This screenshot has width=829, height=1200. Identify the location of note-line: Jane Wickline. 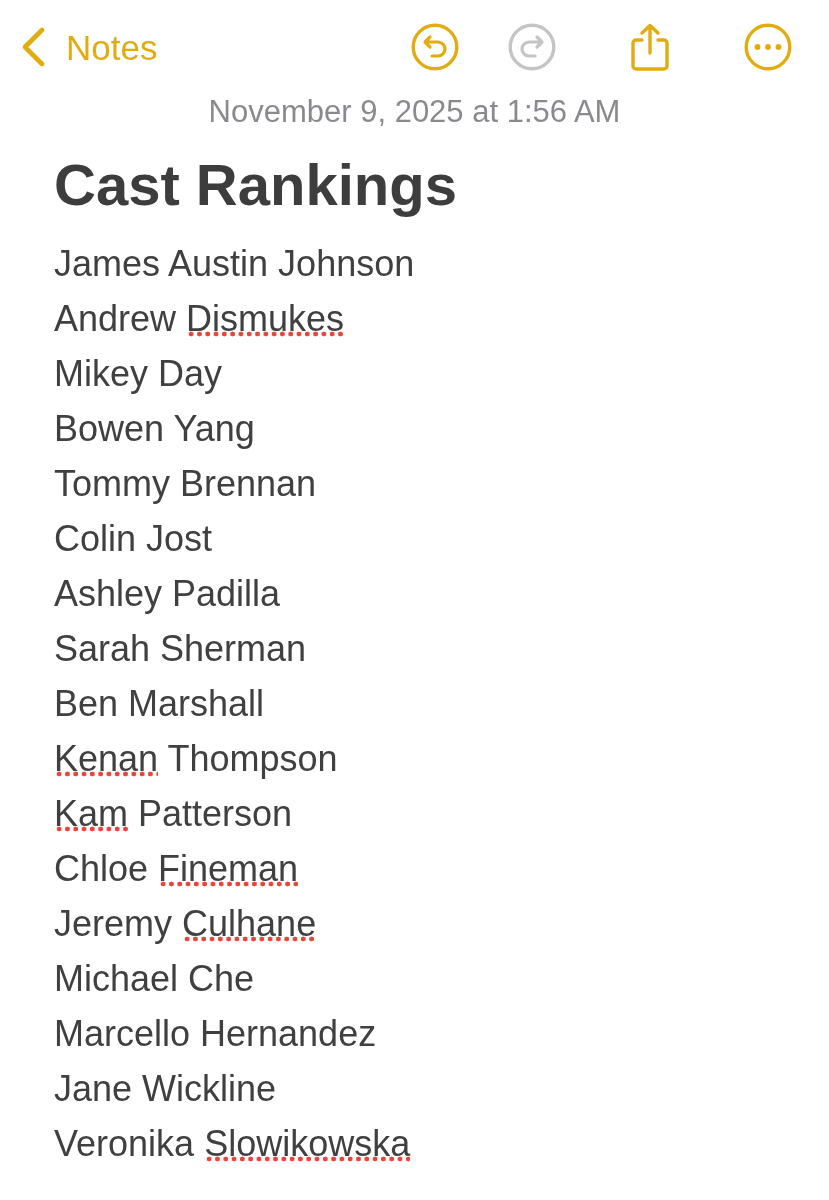
(165, 1089).